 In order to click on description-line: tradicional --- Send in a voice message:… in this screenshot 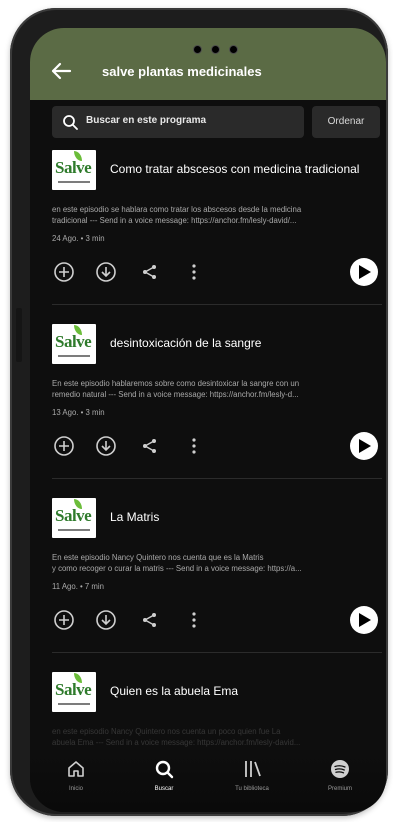, I will do `click(174, 220)`.